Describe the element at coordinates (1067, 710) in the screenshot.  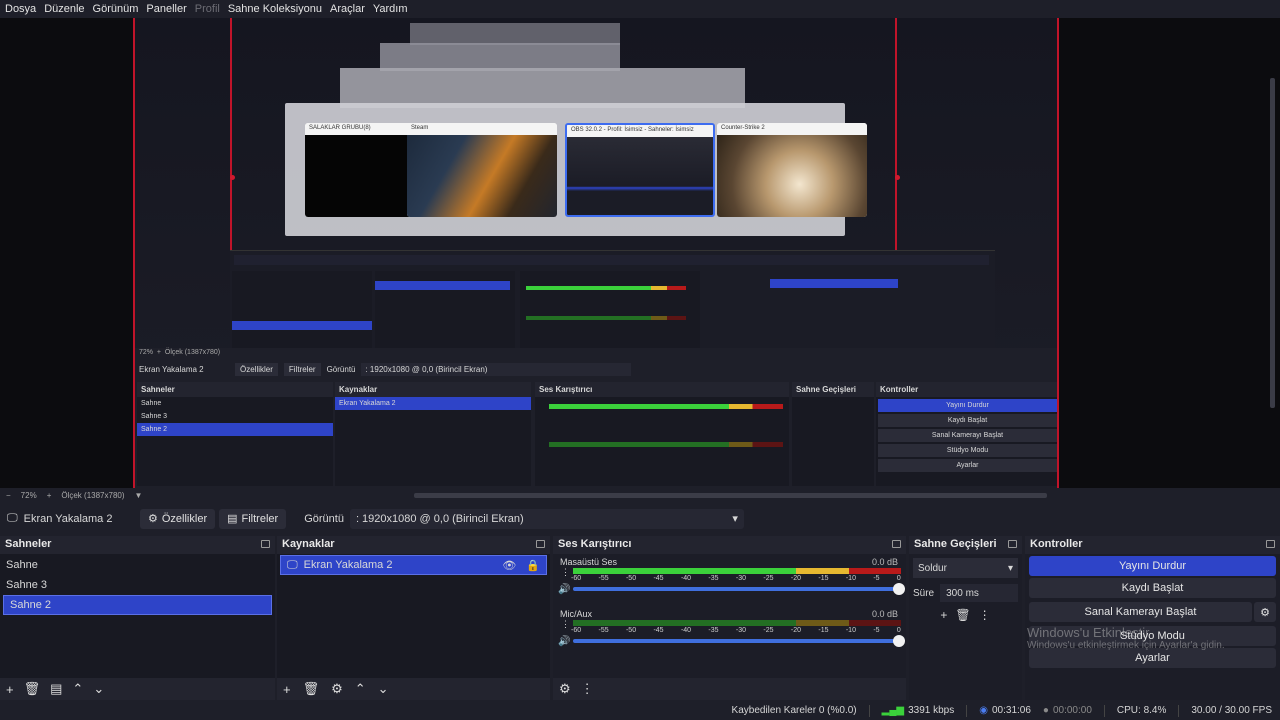
I see `rec-time-block: ● 00:00:00` at that location.